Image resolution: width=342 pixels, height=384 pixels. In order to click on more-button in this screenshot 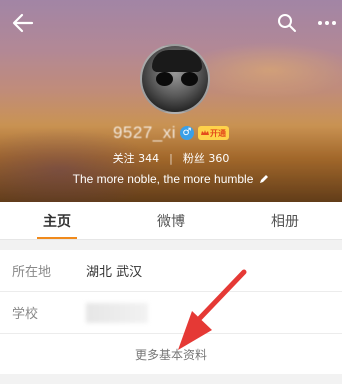, I will do `click(327, 23)`.